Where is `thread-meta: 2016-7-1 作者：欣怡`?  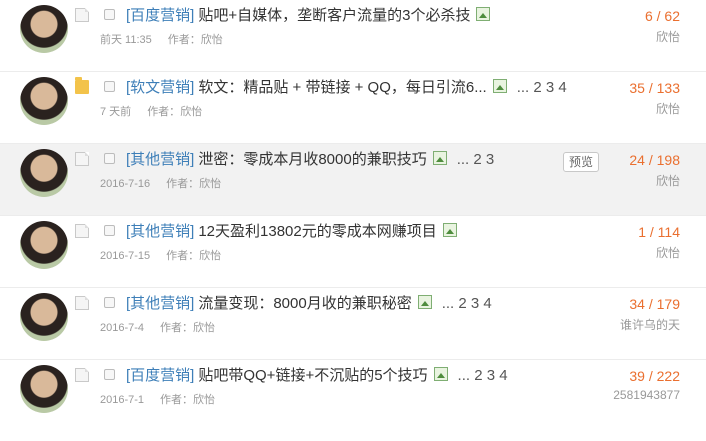
thread-meta: 2016-7-1 作者：欣怡 is located at coordinates (157, 399).